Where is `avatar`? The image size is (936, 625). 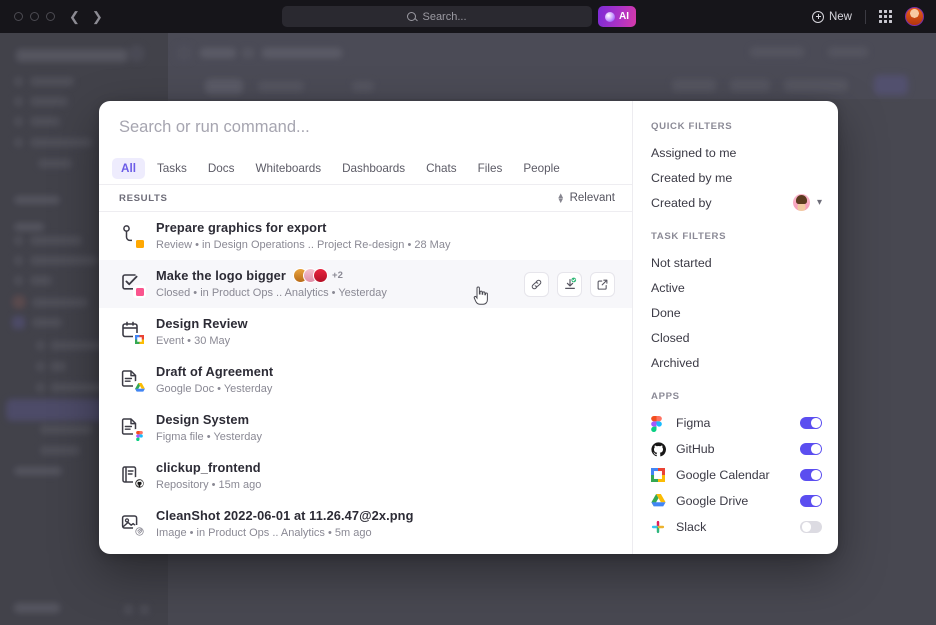
avatar is located at coordinates (801, 202).